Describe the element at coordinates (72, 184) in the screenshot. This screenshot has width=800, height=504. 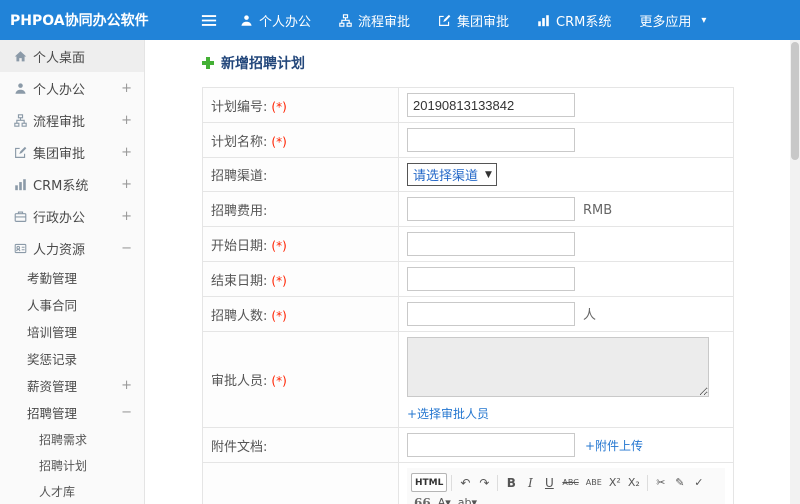
I see `sidebar-item-crm: CRM系统 +` at that location.